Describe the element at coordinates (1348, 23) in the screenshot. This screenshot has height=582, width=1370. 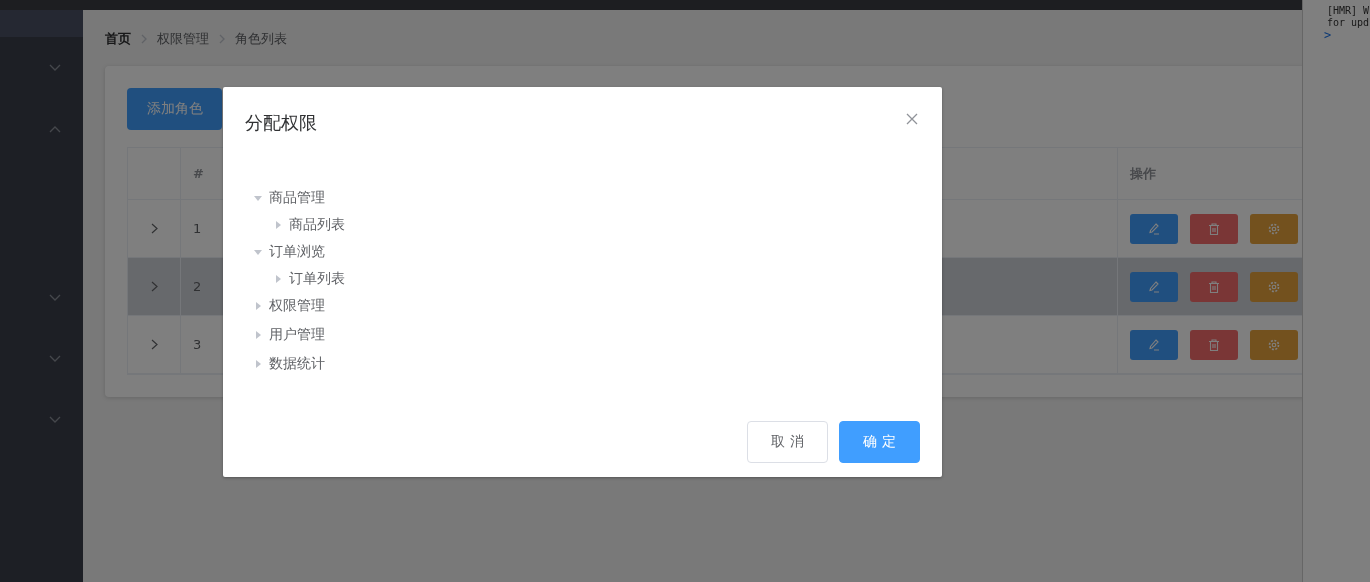
I see `console-line: for upd` at that location.